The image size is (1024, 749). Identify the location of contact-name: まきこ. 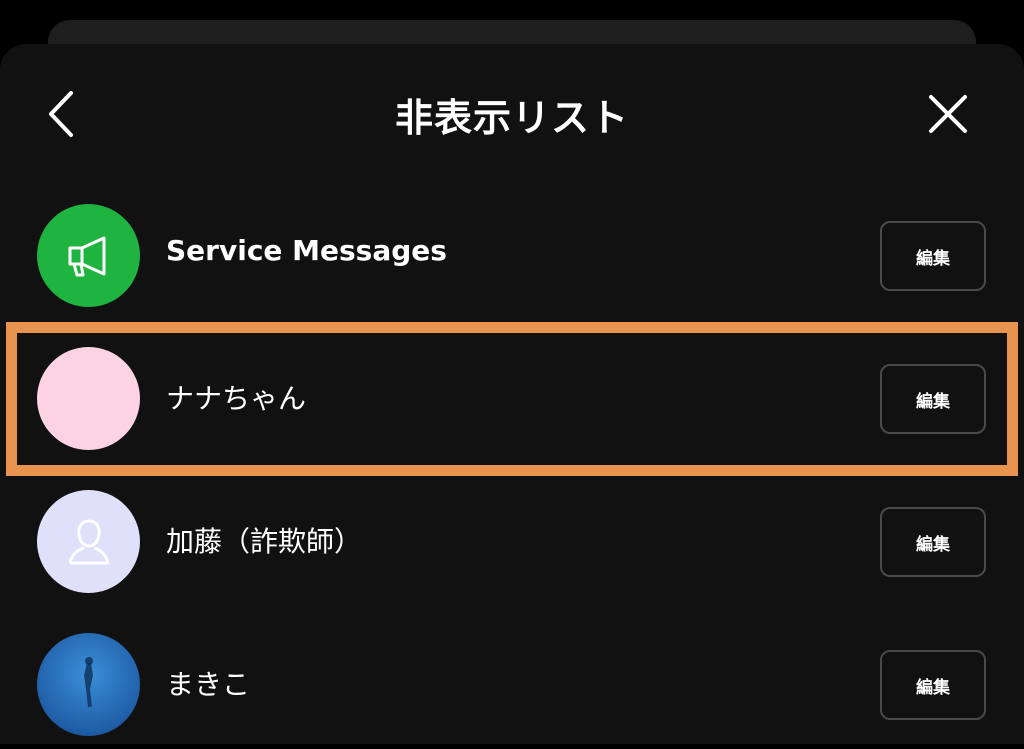
(208, 684).